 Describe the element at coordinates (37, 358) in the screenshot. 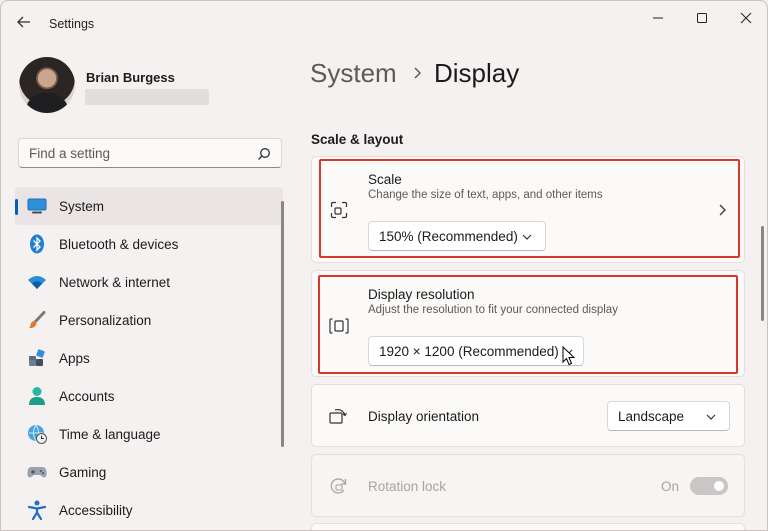

I see `apps-icon` at that location.